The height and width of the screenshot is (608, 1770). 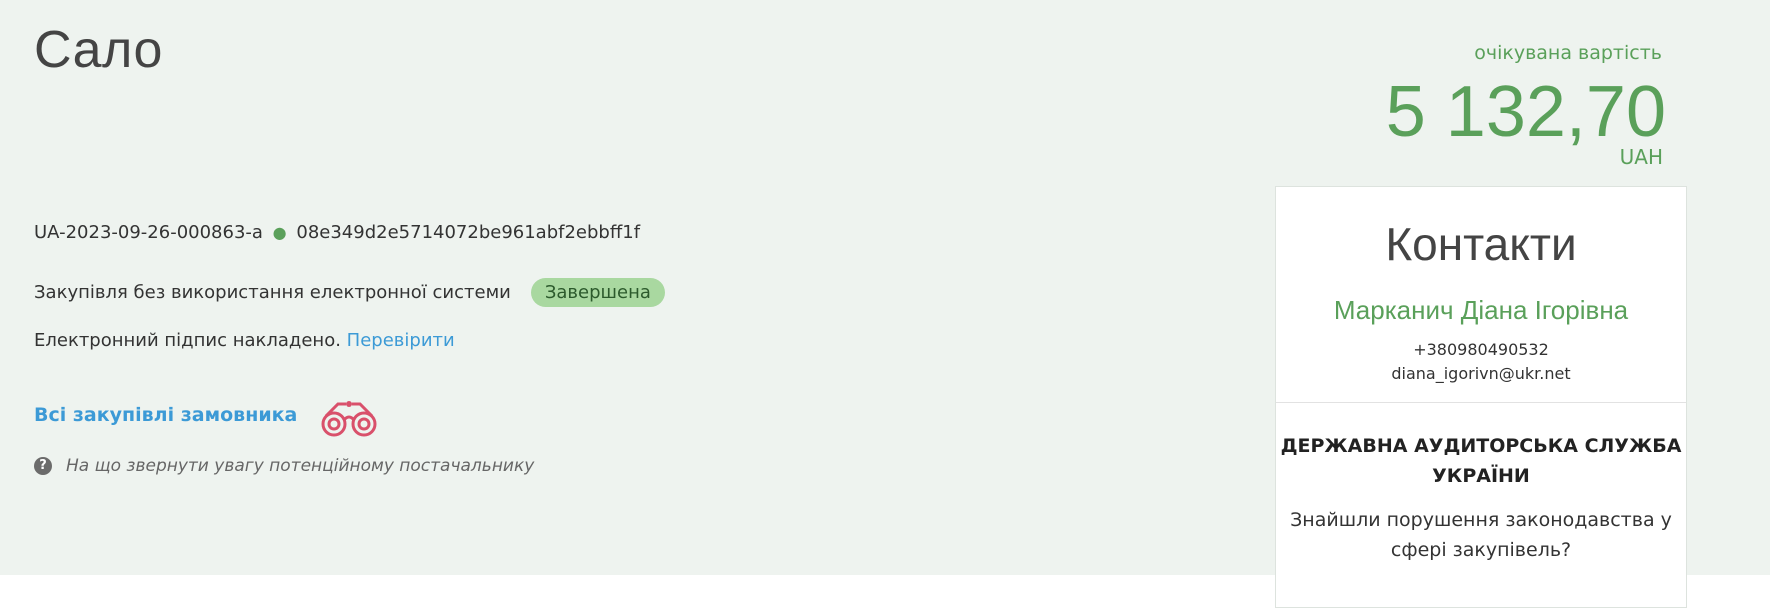 I want to click on audit-service-title: ДЕРЖАВНА АУДИТОРСЬКА СЛУЖБА УКРАЇНИ, so click(x=1481, y=461).